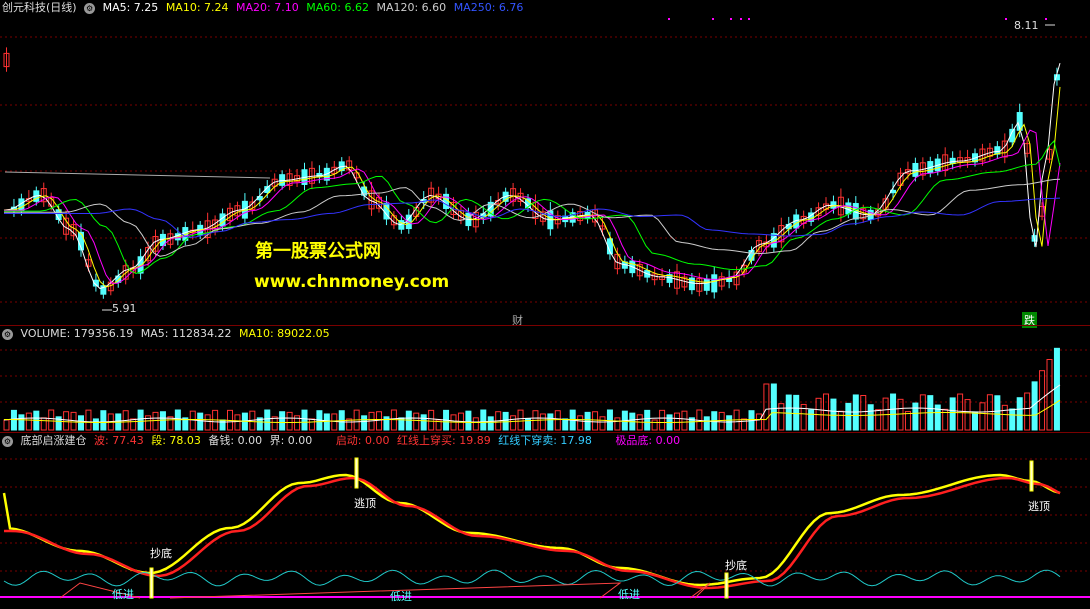 The image size is (1090, 609). I want to click on ma60-label: MA60: 6.62, so click(337, 7).